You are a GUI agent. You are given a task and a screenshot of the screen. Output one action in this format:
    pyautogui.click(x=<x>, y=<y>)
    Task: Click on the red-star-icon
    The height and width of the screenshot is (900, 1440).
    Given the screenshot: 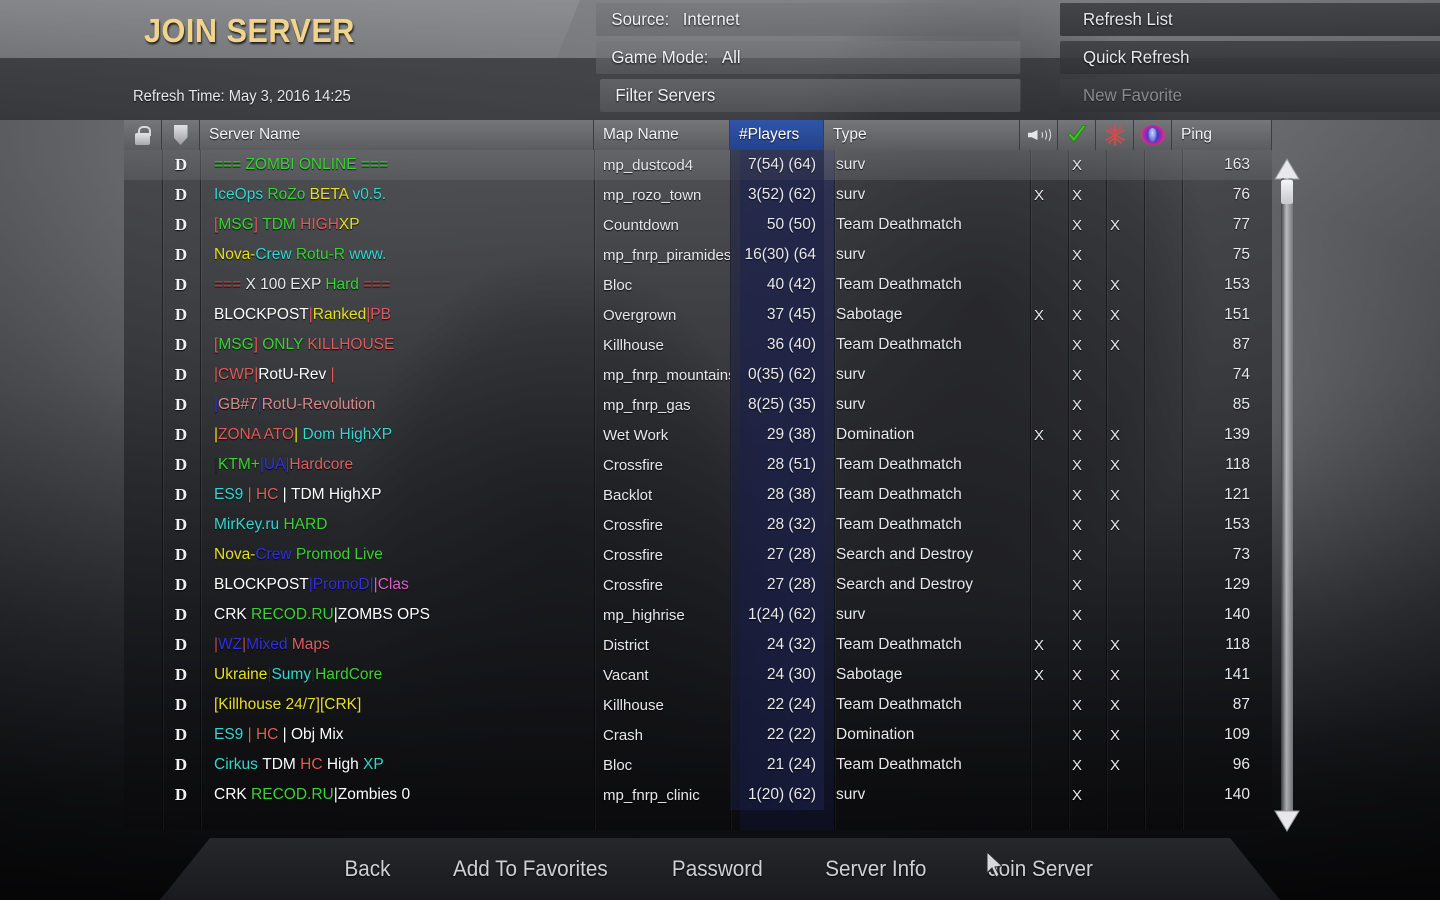 What is the action you would take?
    pyautogui.click(x=1114, y=135)
    